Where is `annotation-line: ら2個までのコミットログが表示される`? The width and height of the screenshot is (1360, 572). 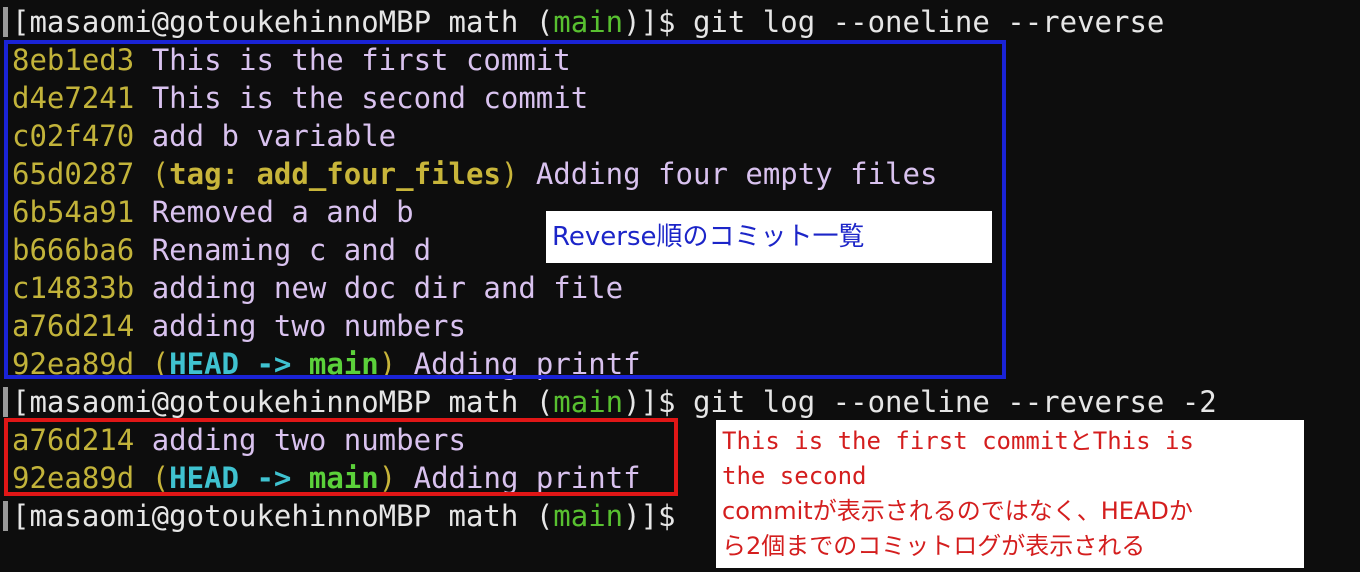
annotation-line: ら2個までのコミットログが表示される is located at coordinates (934, 546).